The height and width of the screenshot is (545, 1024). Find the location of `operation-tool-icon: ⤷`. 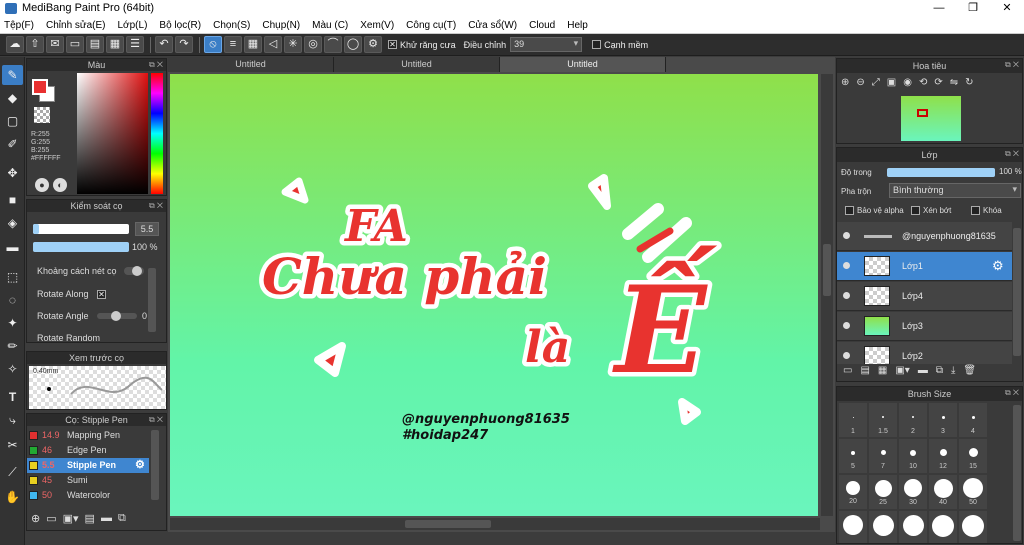

operation-tool-icon: ⤷ is located at coordinates (12, 420).